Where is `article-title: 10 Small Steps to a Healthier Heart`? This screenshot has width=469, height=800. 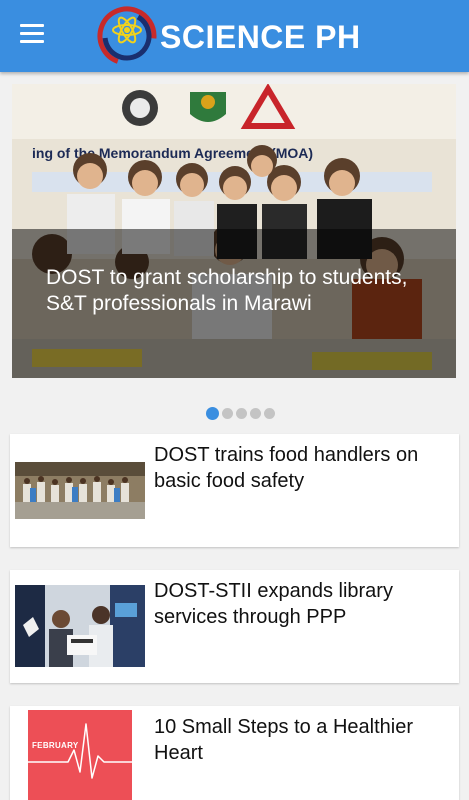 article-title: 10 Small Steps to a Healthier Heart is located at coordinates (304, 740).